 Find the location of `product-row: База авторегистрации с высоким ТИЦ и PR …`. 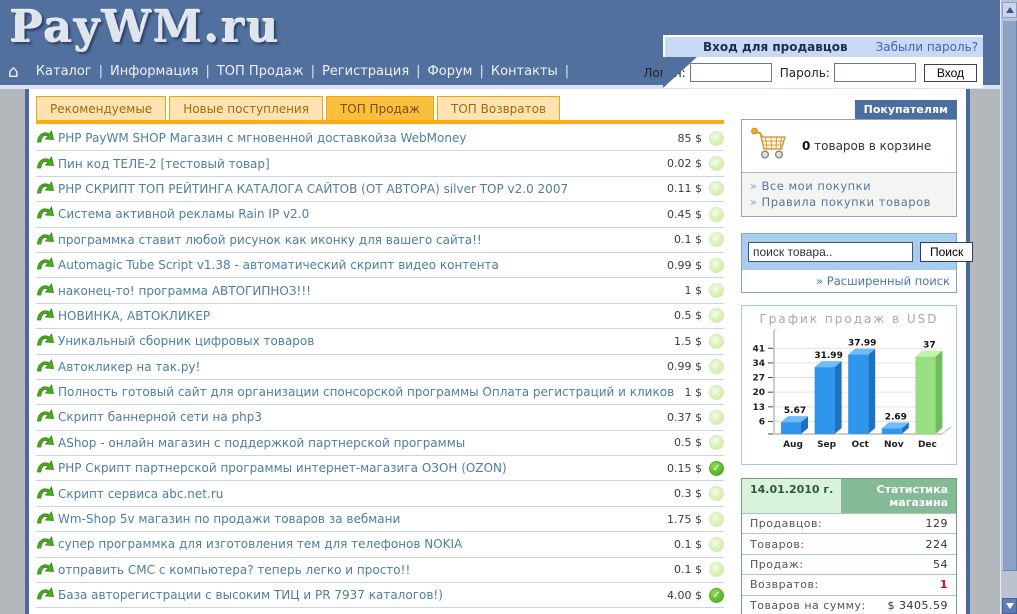

product-row: База авторегистрации с высоким ТИЦ и PR … is located at coordinates (380, 596).